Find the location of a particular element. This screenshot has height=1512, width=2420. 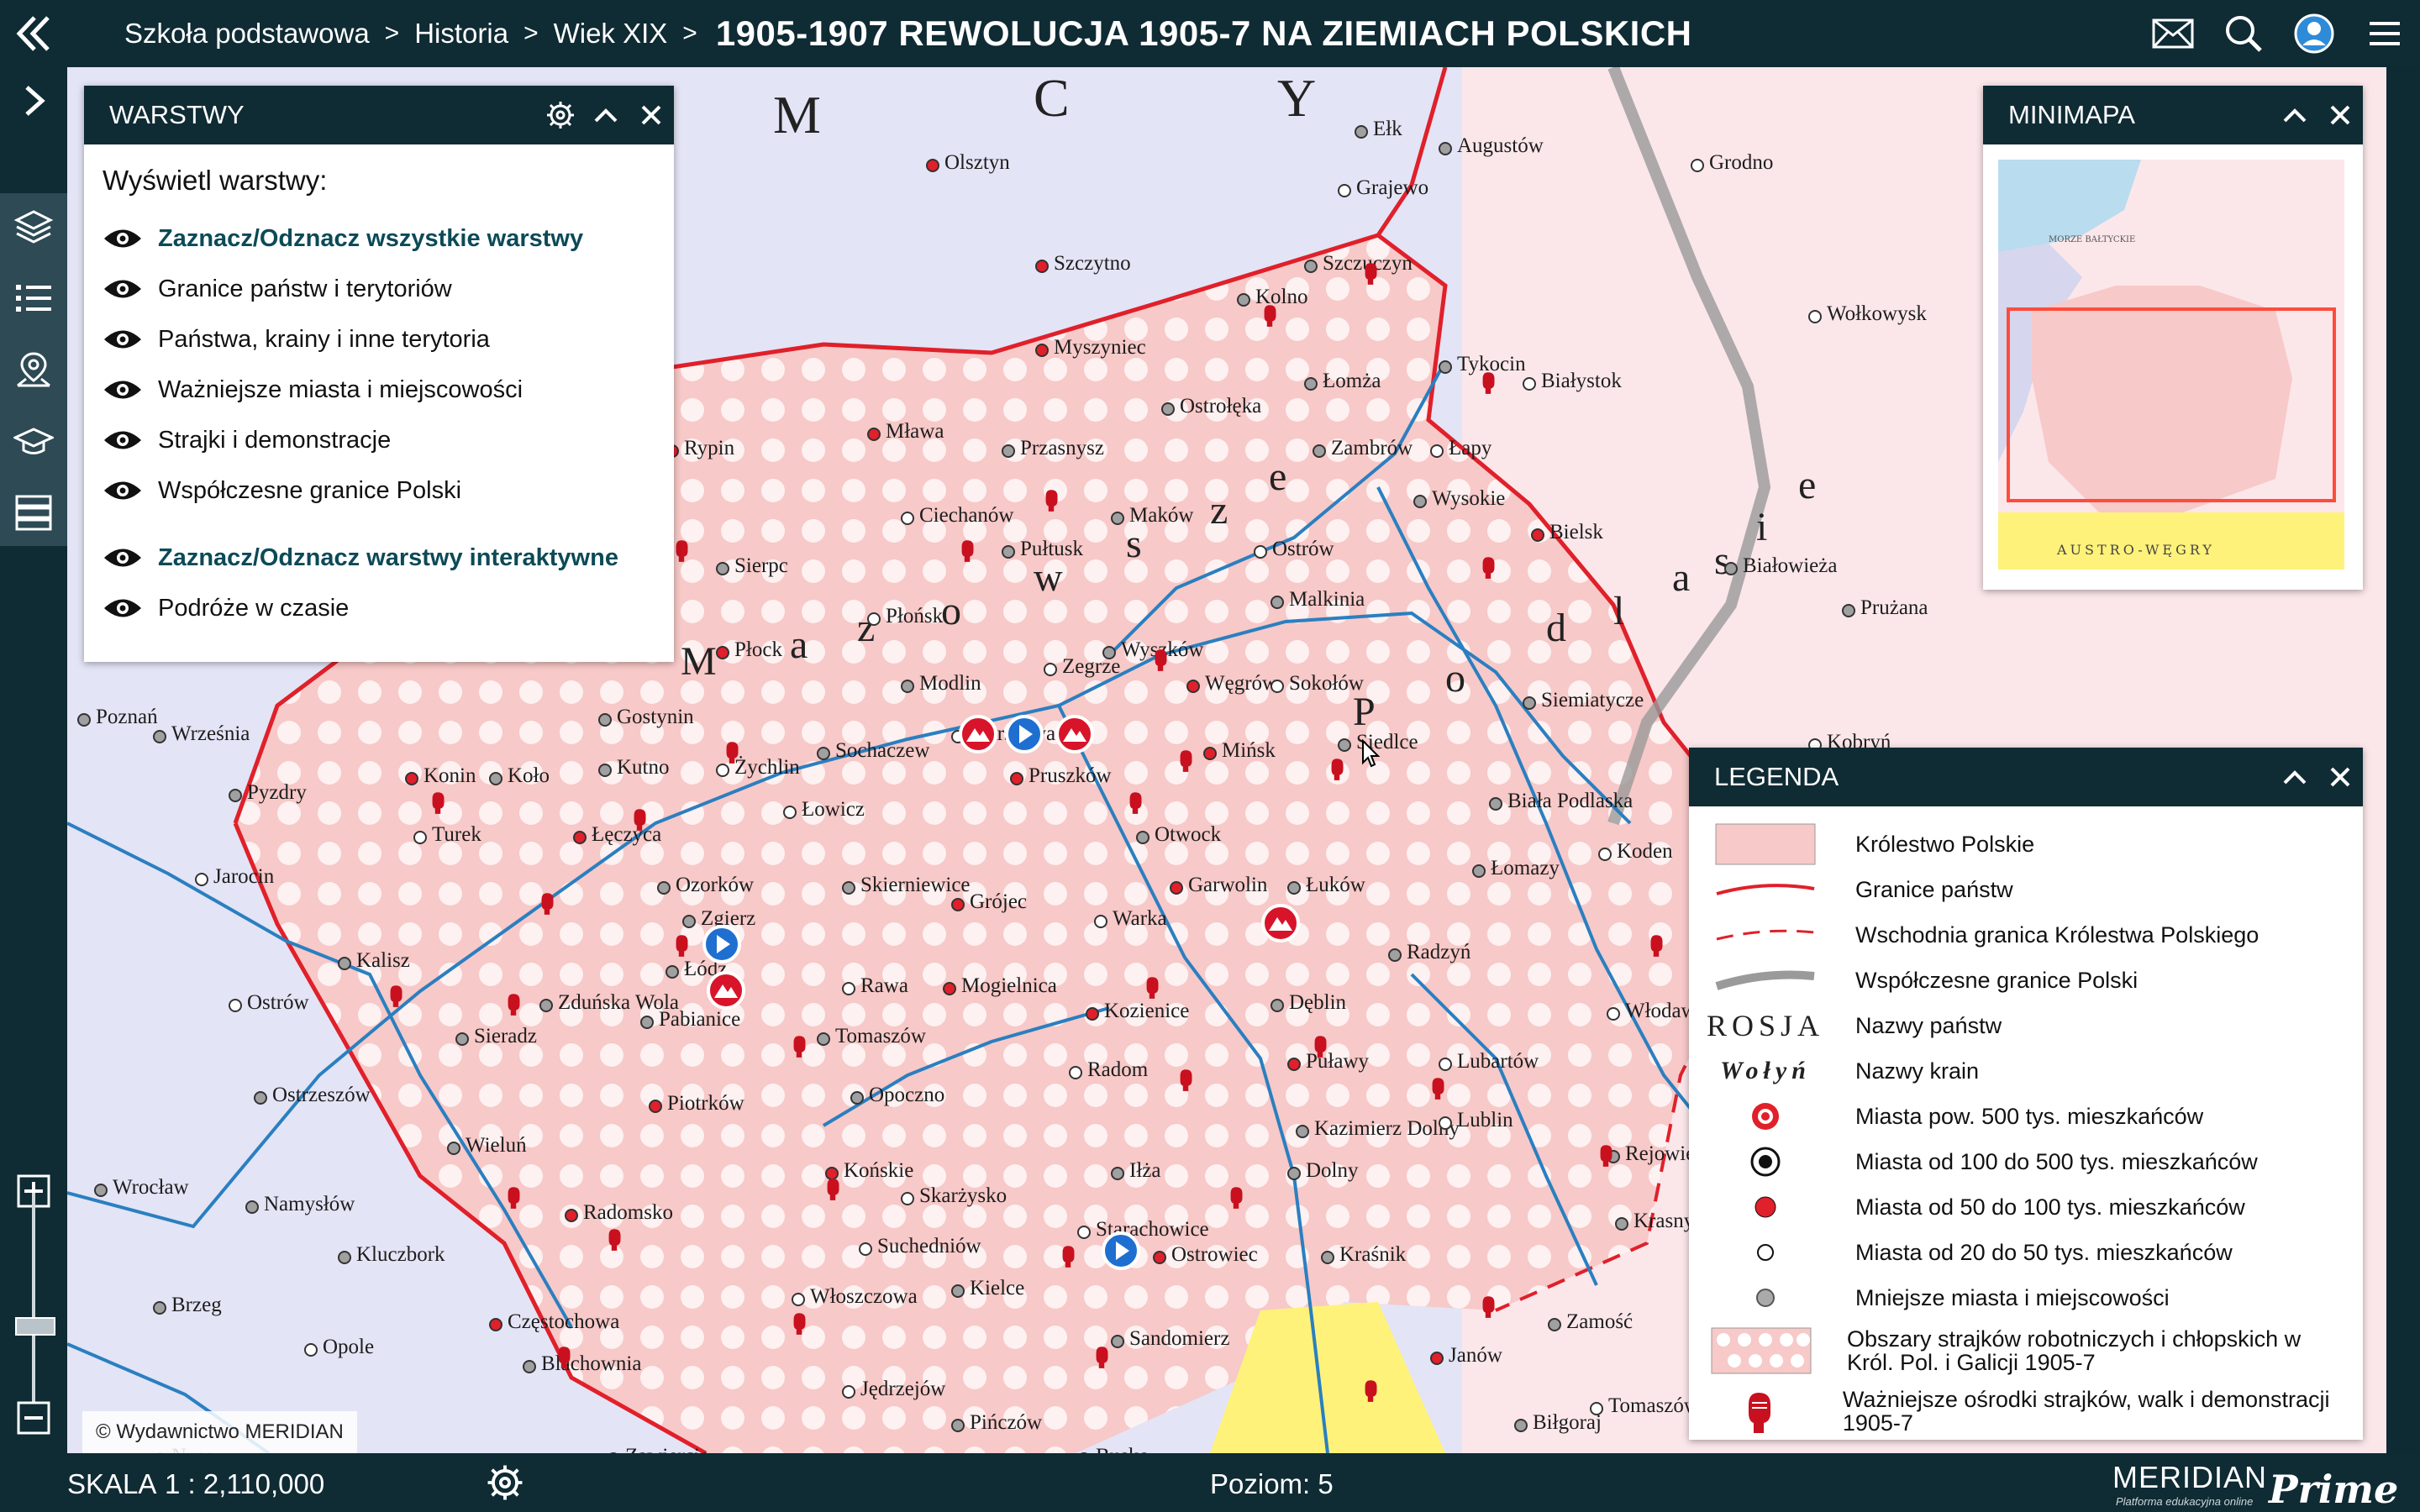

minimap-close-button is located at coordinates (2340, 115).